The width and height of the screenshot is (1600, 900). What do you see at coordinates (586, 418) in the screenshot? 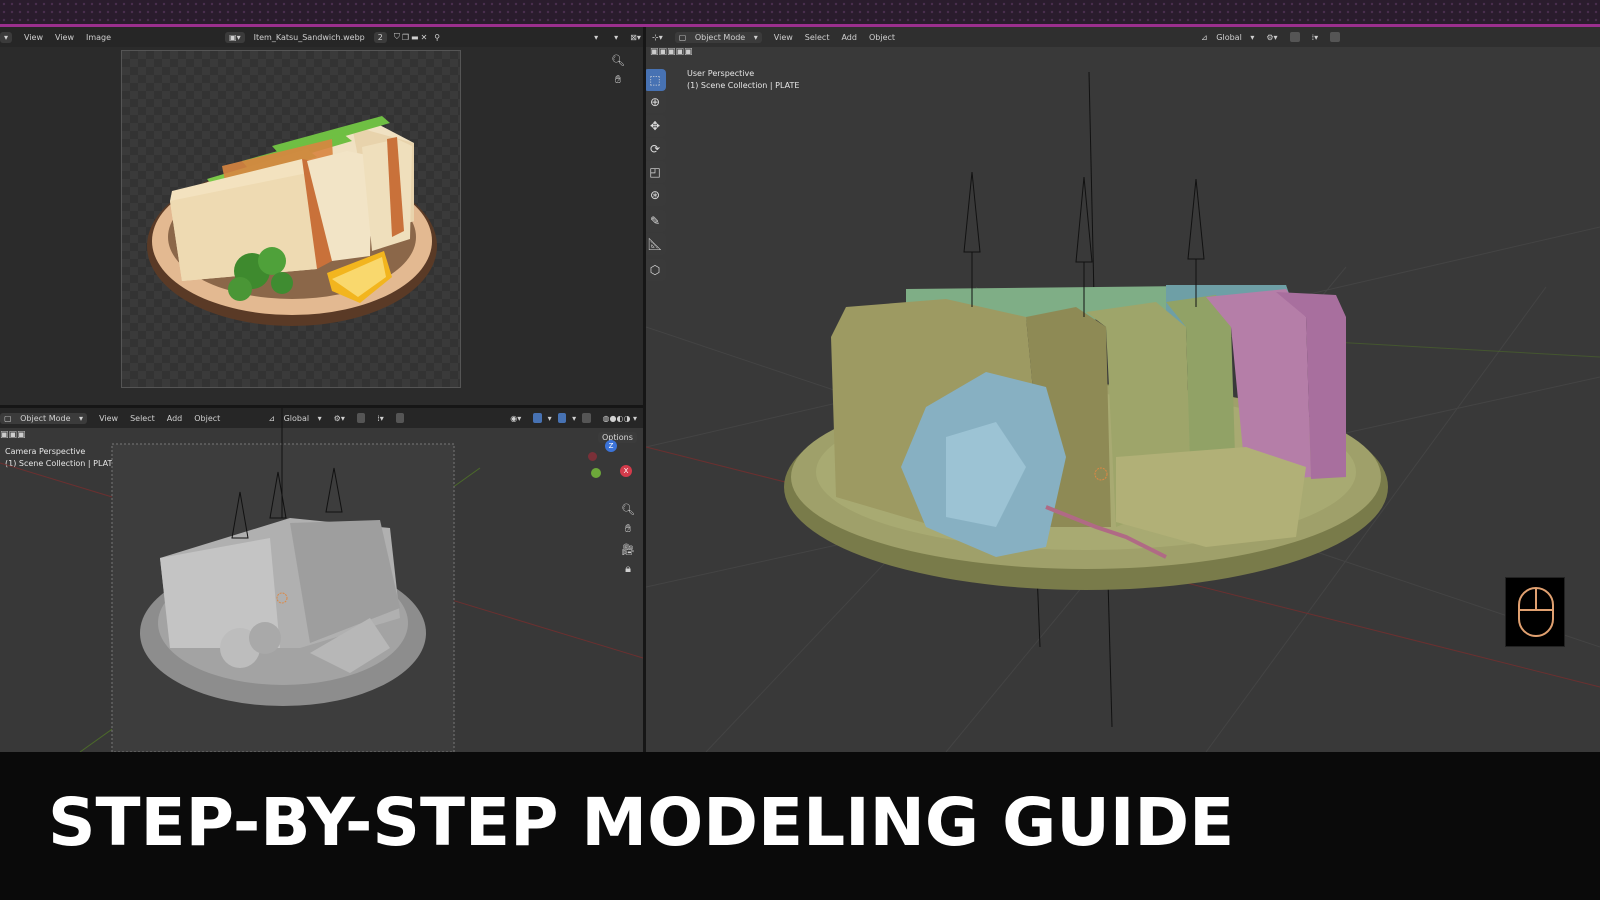
I see `camera-xray-icon` at bounding box center [586, 418].